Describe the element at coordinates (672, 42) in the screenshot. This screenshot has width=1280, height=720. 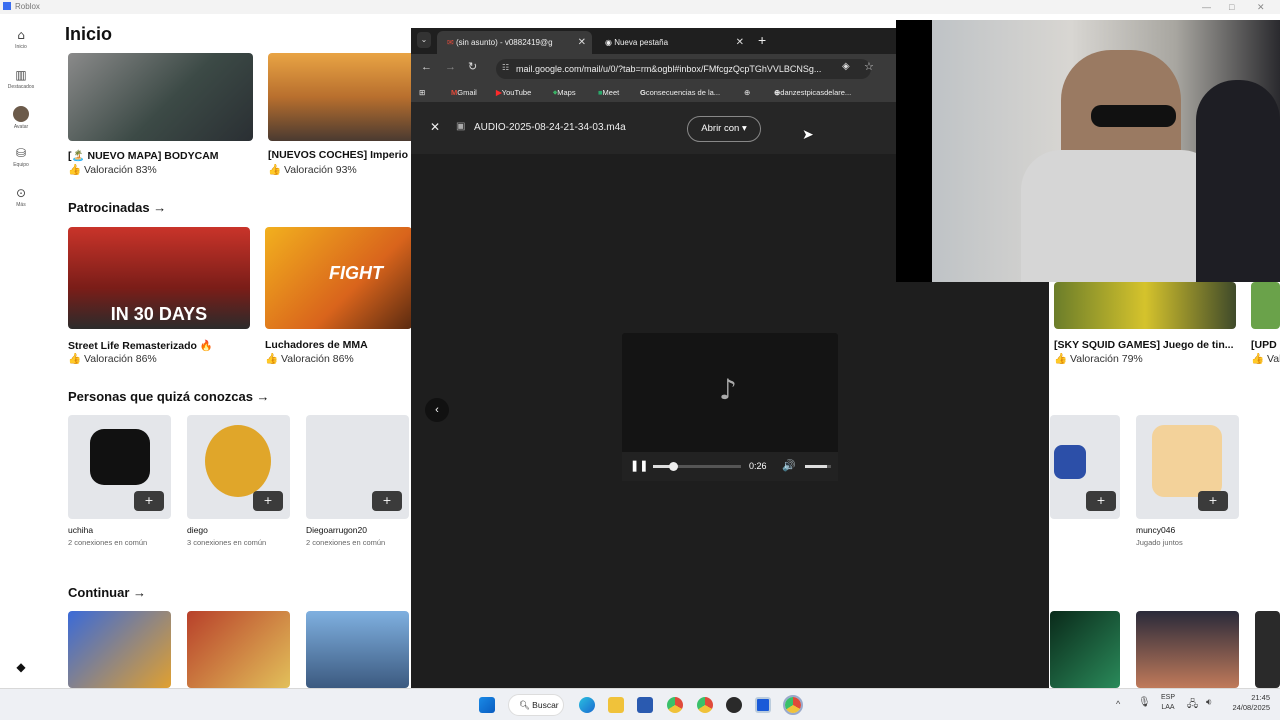
I see `tab-new-tab: ◉ Nueva pestaña ✕` at that location.